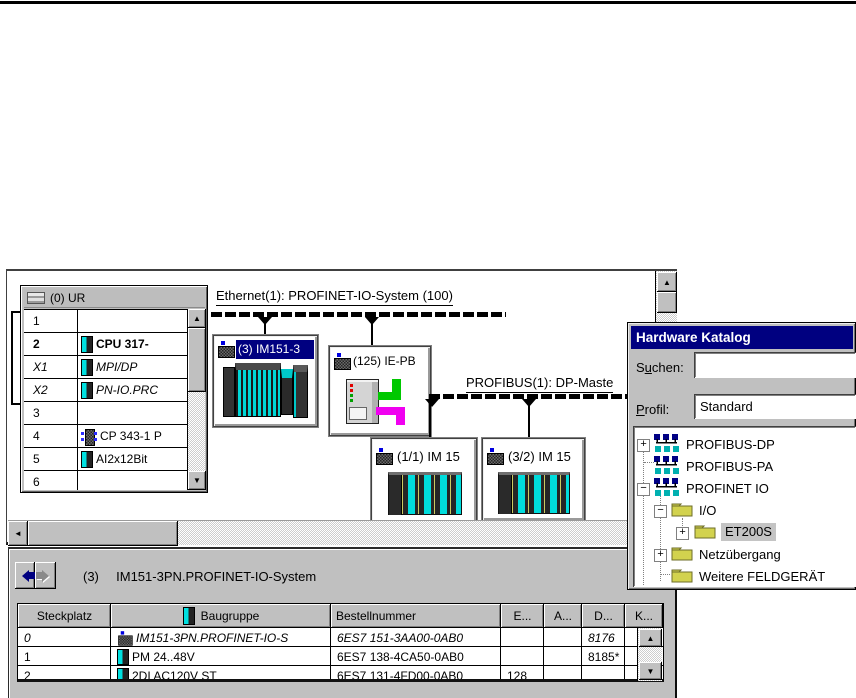  I want to click on pane-scroll-up-button: ▲, so click(667, 282).